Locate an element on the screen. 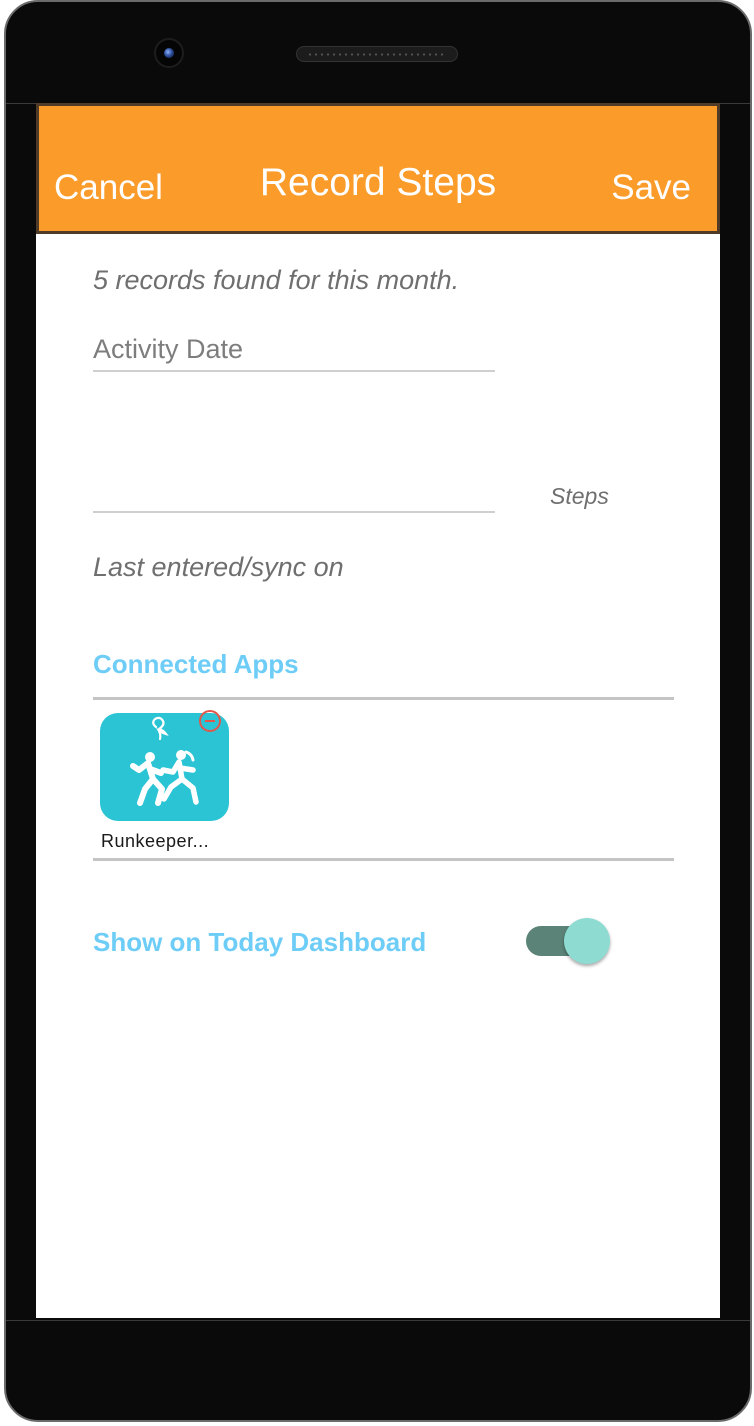  connected-apps-title: Connected Apps is located at coordinates (196, 664).